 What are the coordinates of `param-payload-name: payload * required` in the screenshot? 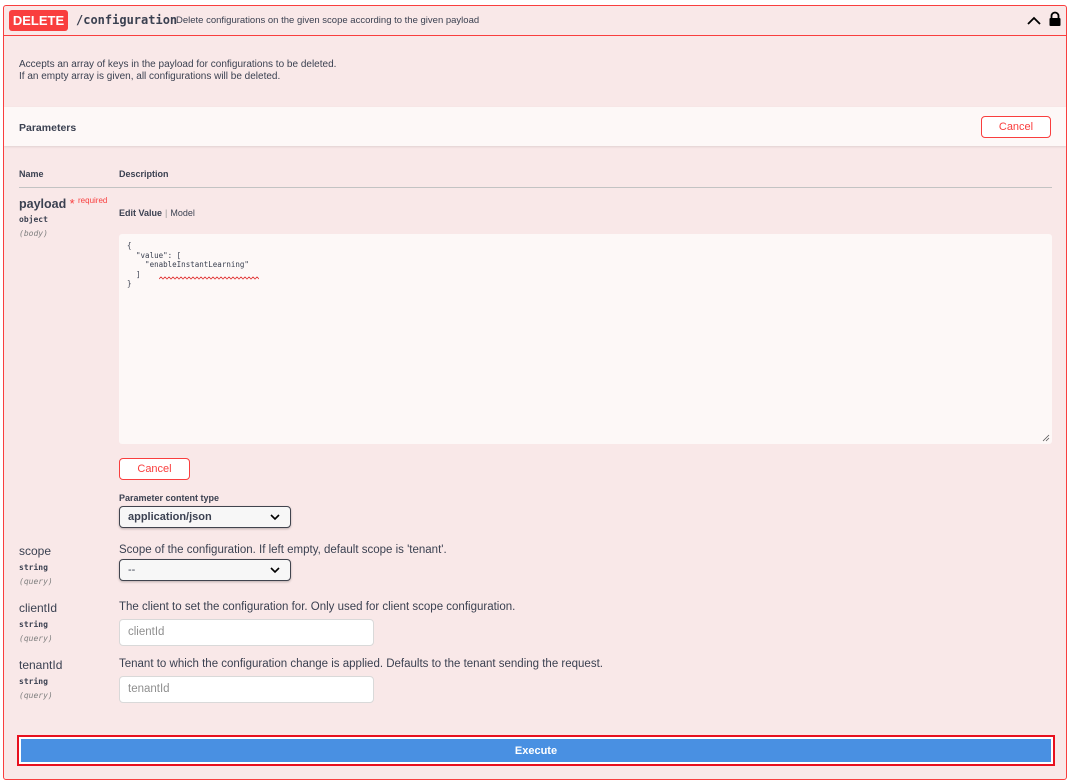 It's located at (63, 203).